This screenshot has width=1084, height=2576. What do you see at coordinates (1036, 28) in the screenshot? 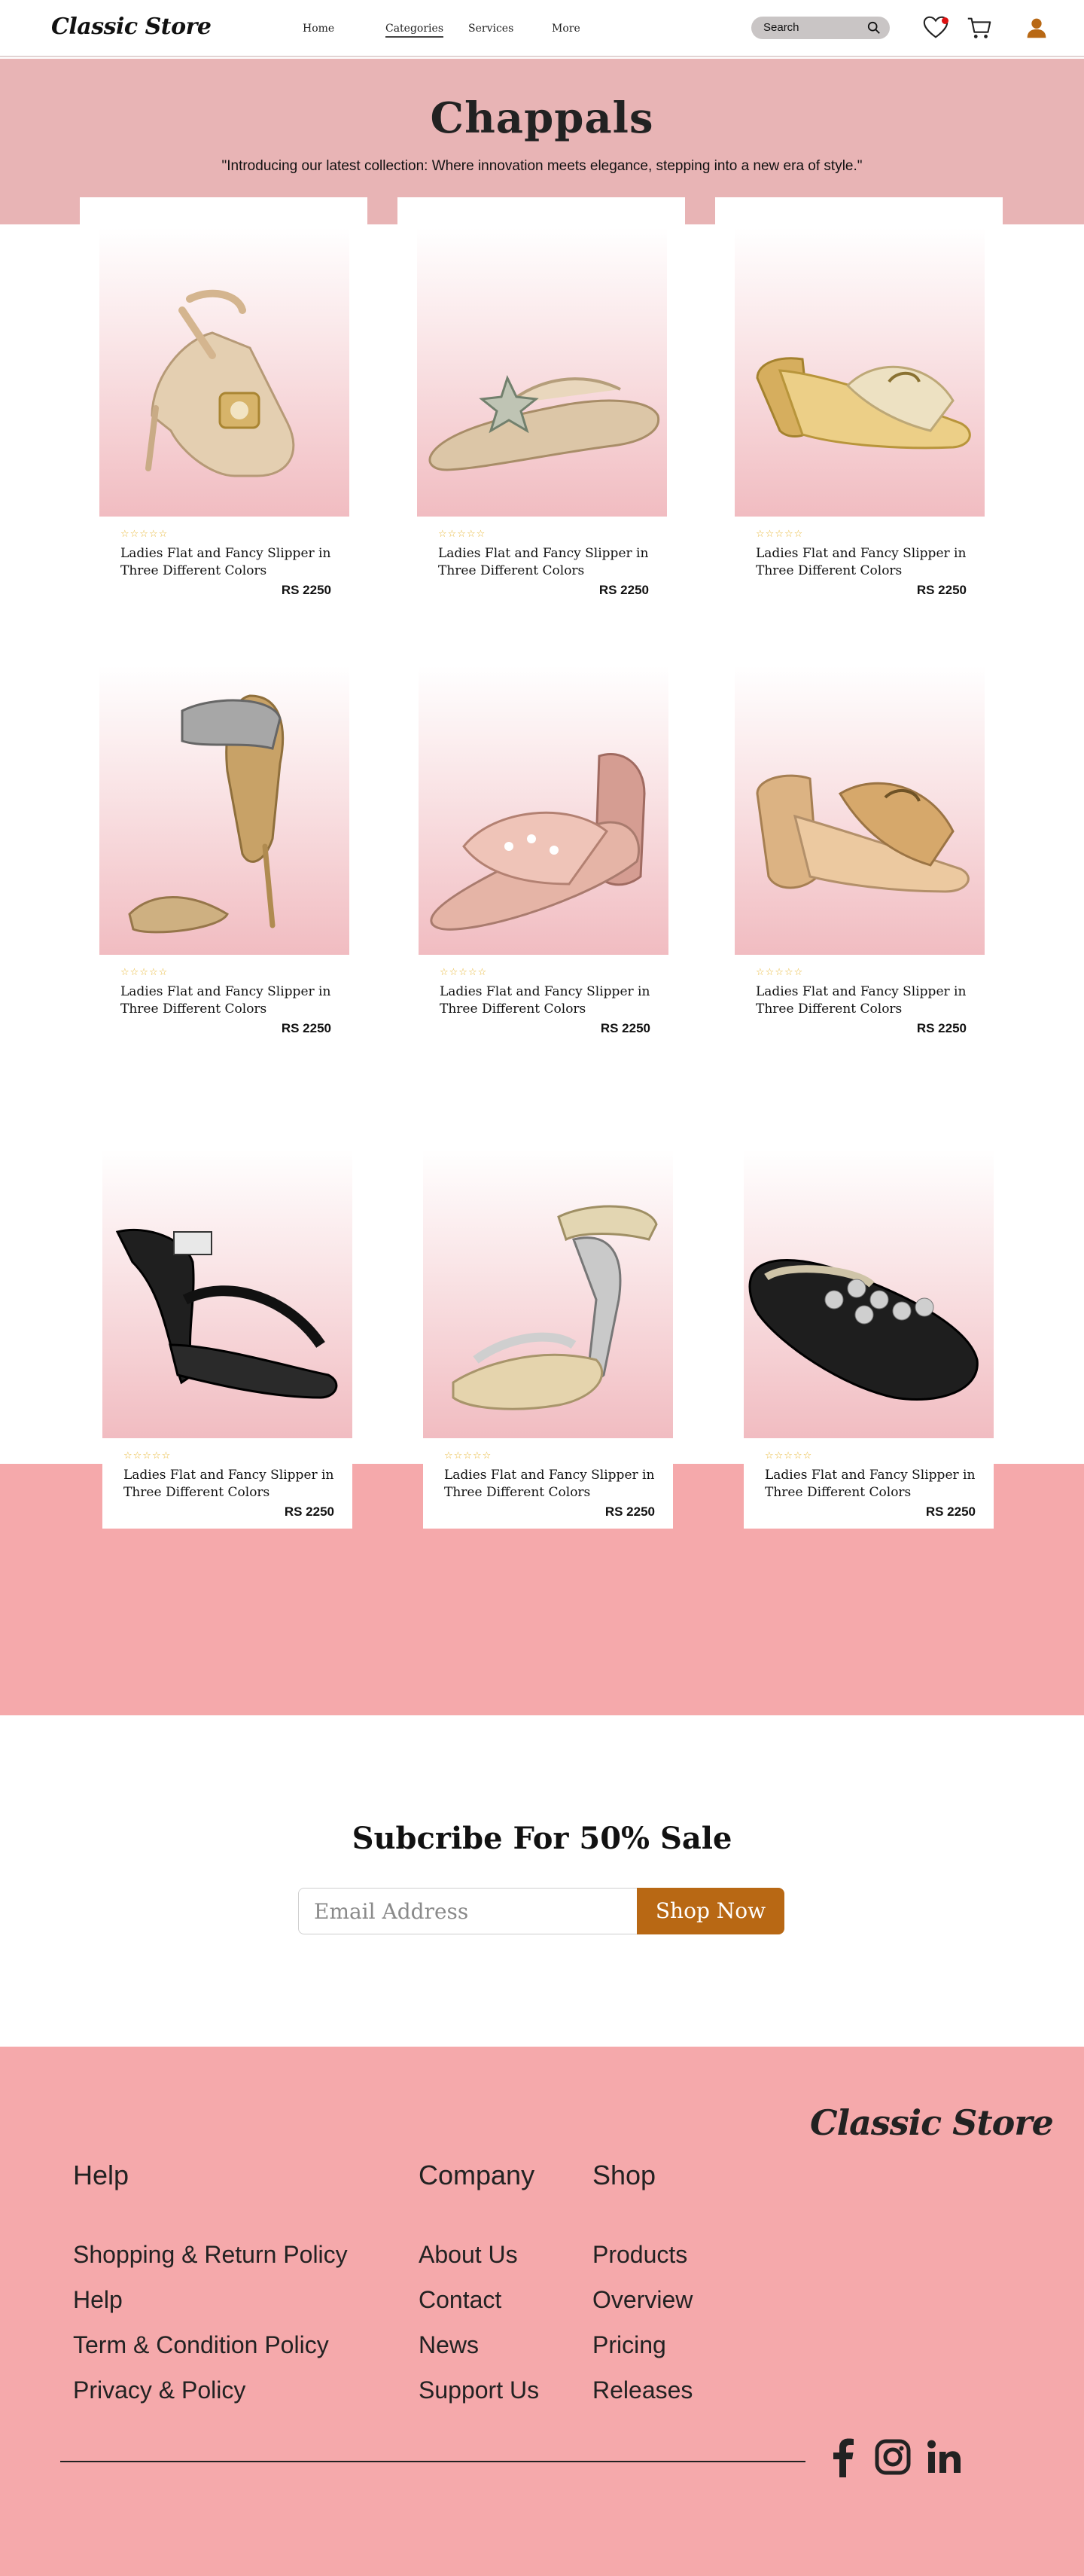
I see `user-icon` at bounding box center [1036, 28].